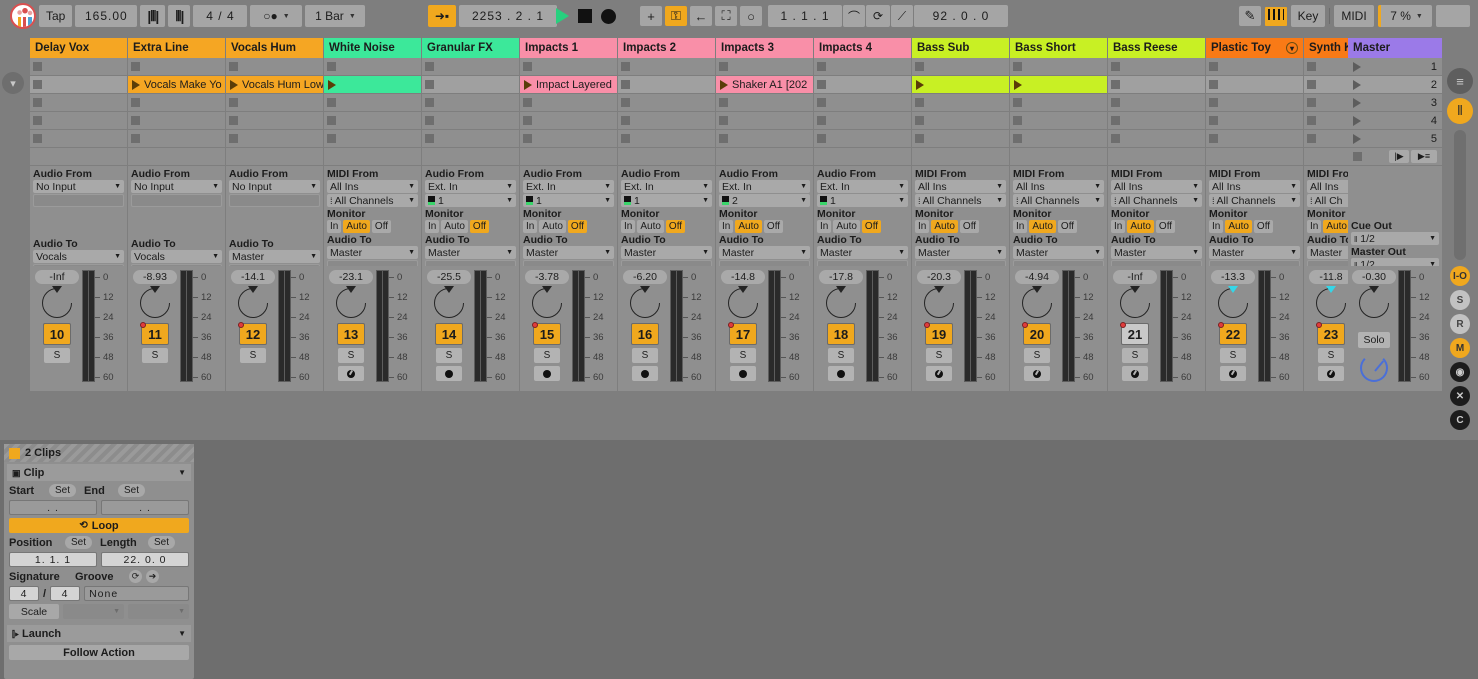  I want to click on clip-slot: Vocals Hum Low, so click(274, 85).